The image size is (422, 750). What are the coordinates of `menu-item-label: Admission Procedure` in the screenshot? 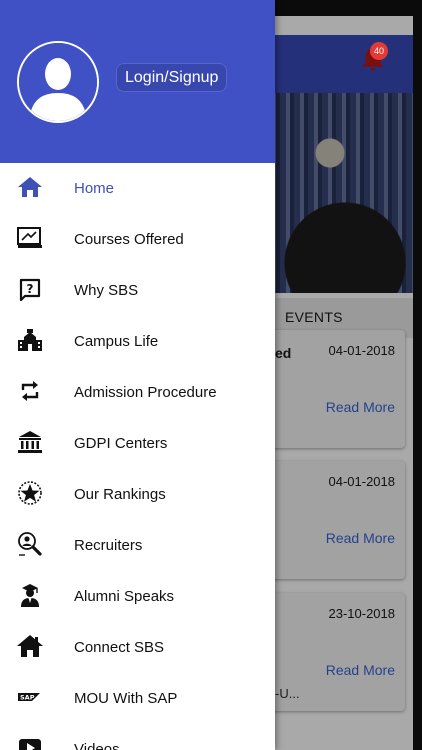 It's located at (145, 392).